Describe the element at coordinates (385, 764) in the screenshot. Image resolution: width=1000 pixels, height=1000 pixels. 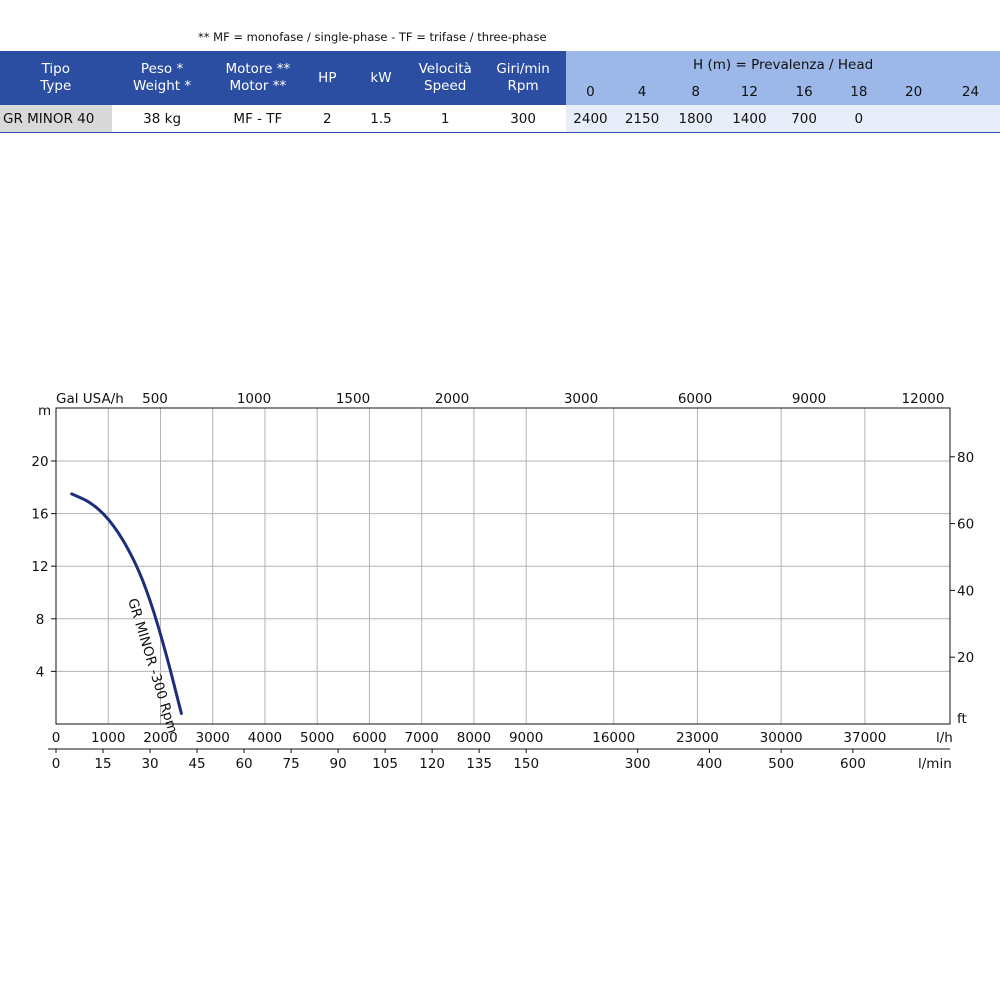
I see `lmin-tick-label: 105` at that location.